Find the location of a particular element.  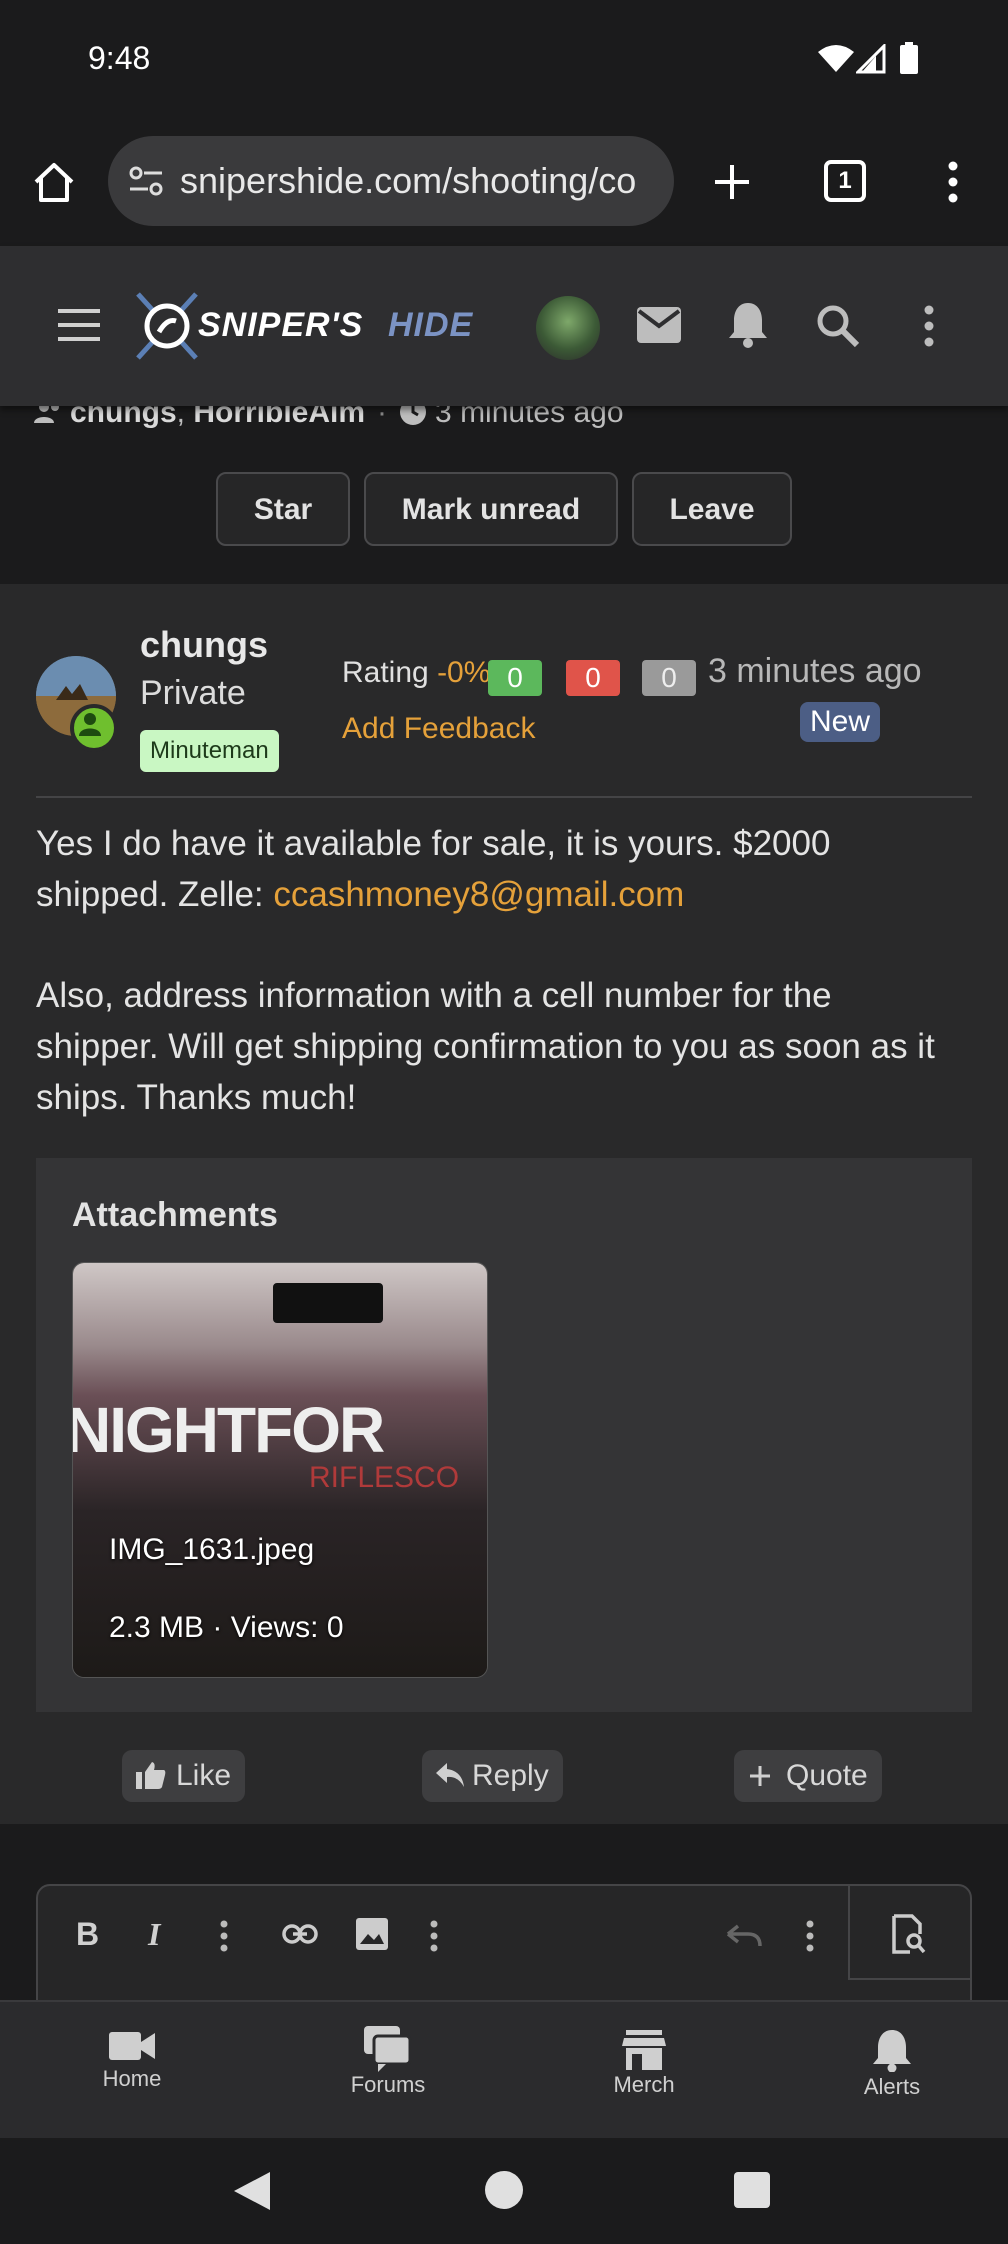

editor-toolbar-bottom-border is located at coordinates (910, 1979).